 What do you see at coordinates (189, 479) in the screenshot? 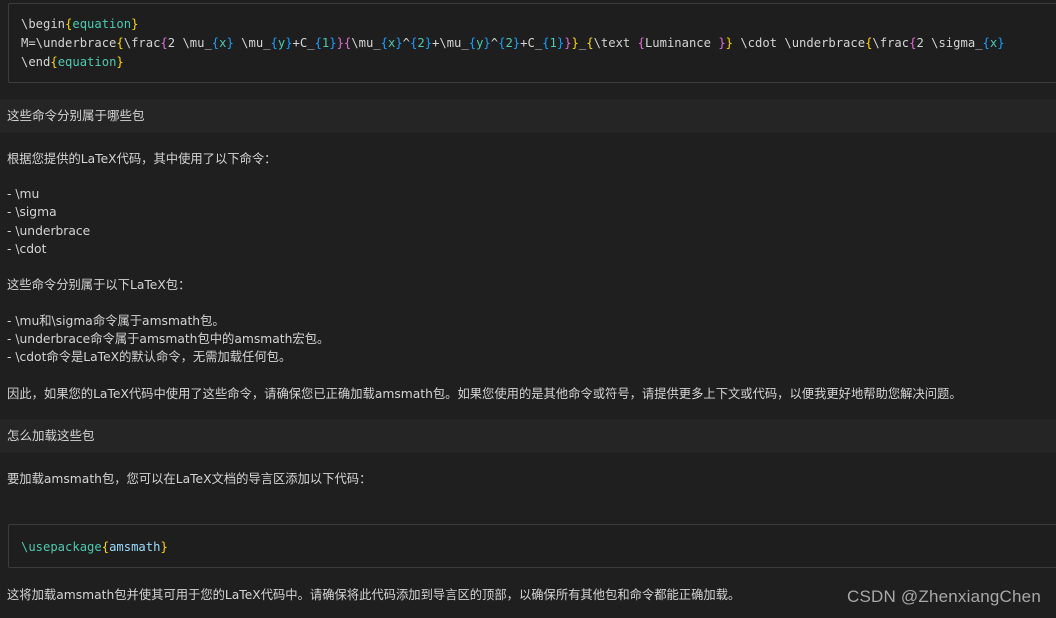
I see `answer-intro: 要加载amsmath包，您可以在LaTeX文档的导言区添加以下代码：` at bounding box center [189, 479].